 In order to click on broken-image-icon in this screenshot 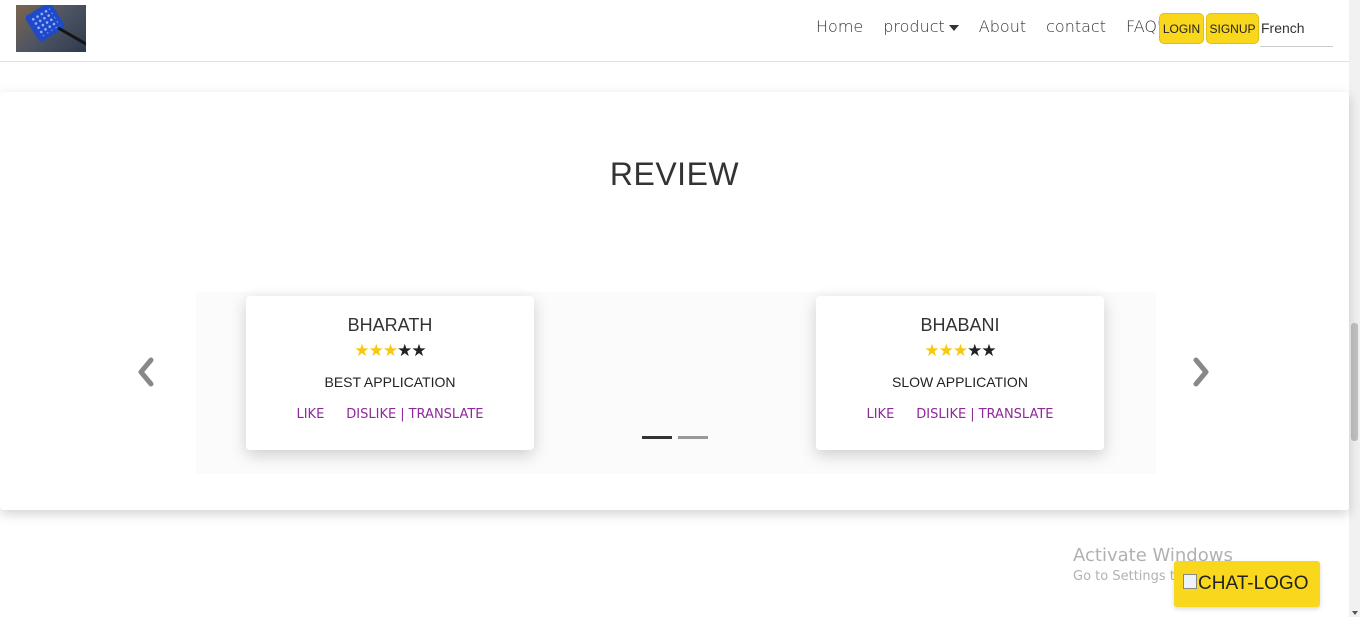, I will do `click(1190, 581)`.